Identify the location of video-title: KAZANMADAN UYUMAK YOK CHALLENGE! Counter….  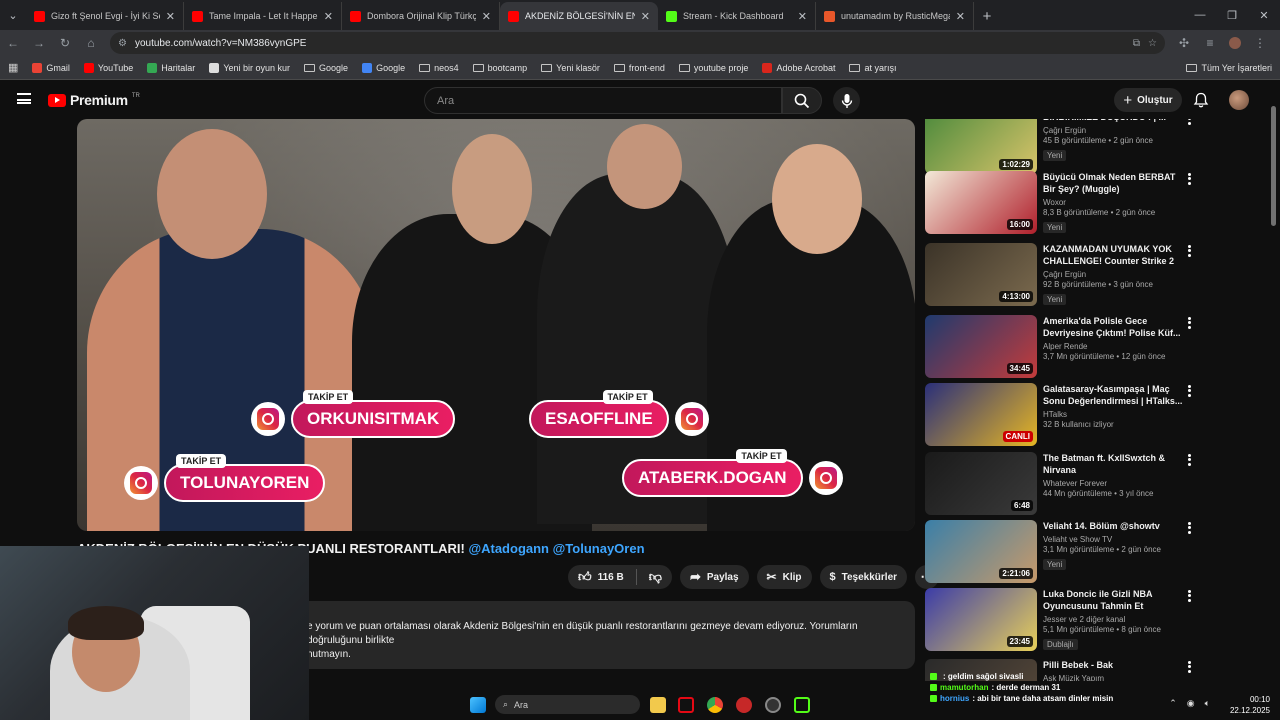
(1113, 255).